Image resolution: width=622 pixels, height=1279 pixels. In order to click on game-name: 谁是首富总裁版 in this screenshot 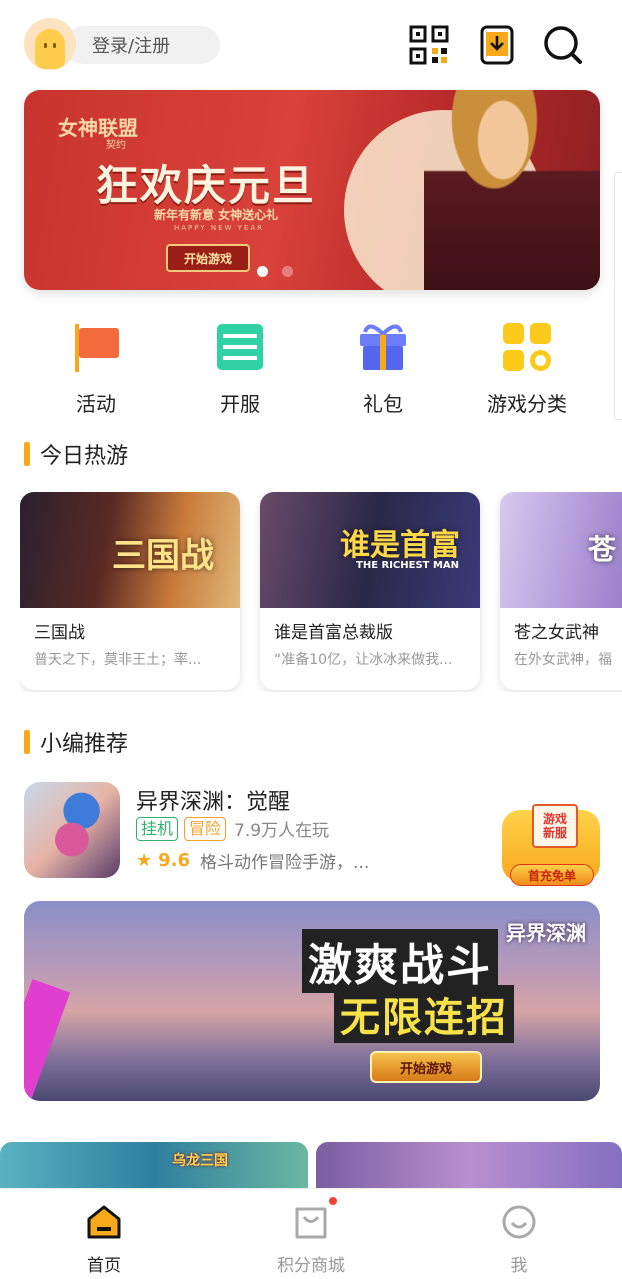, I will do `click(333, 633)`.